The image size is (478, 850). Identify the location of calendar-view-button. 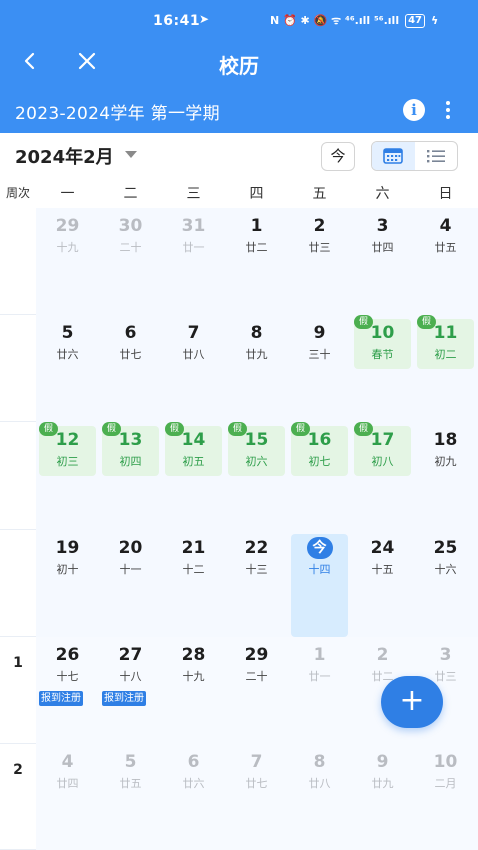
(393, 156).